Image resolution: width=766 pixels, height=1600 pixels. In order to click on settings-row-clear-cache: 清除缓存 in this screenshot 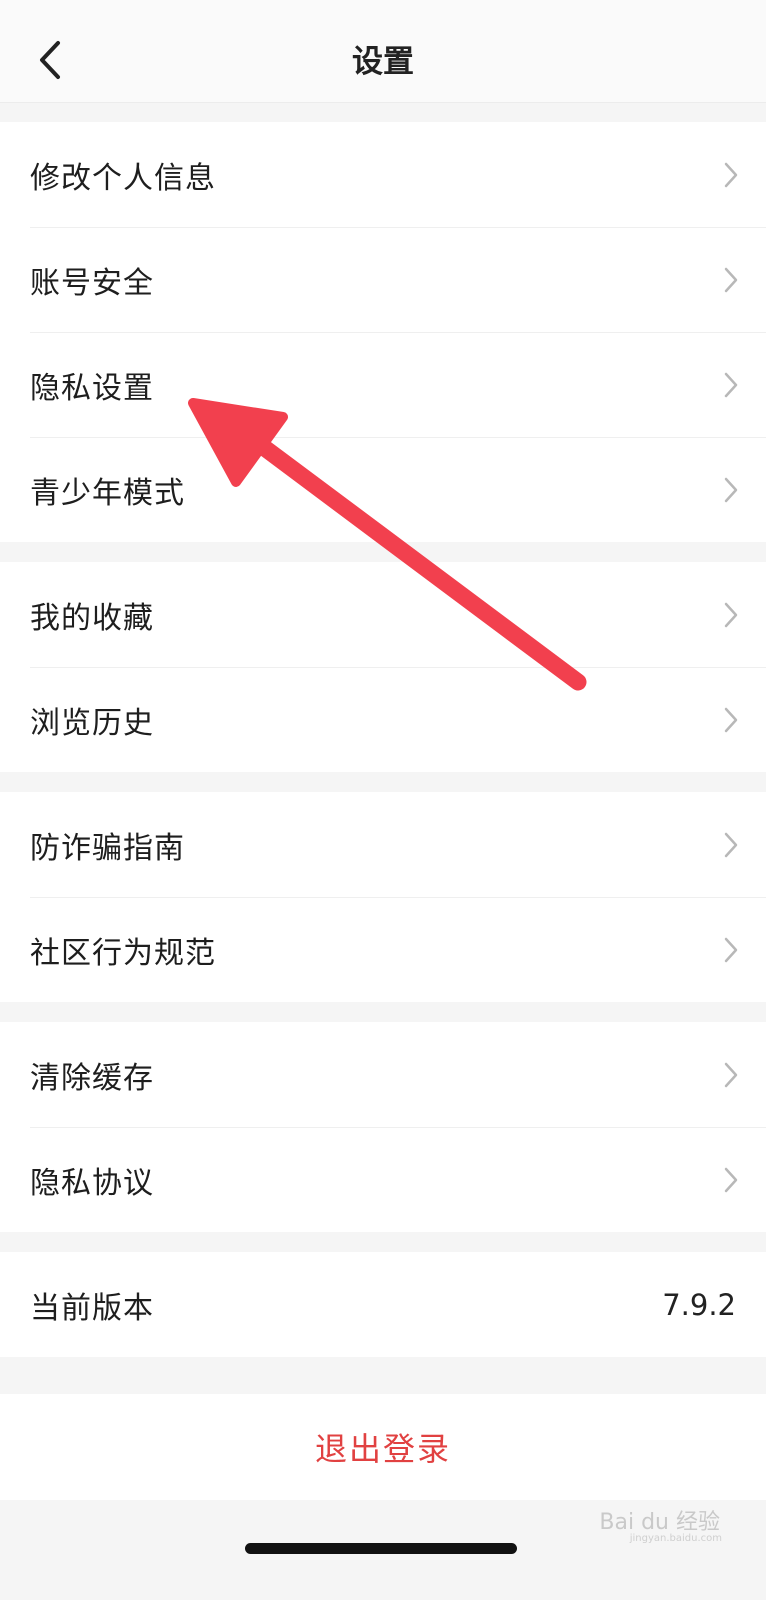, I will do `click(383, 1074)`.